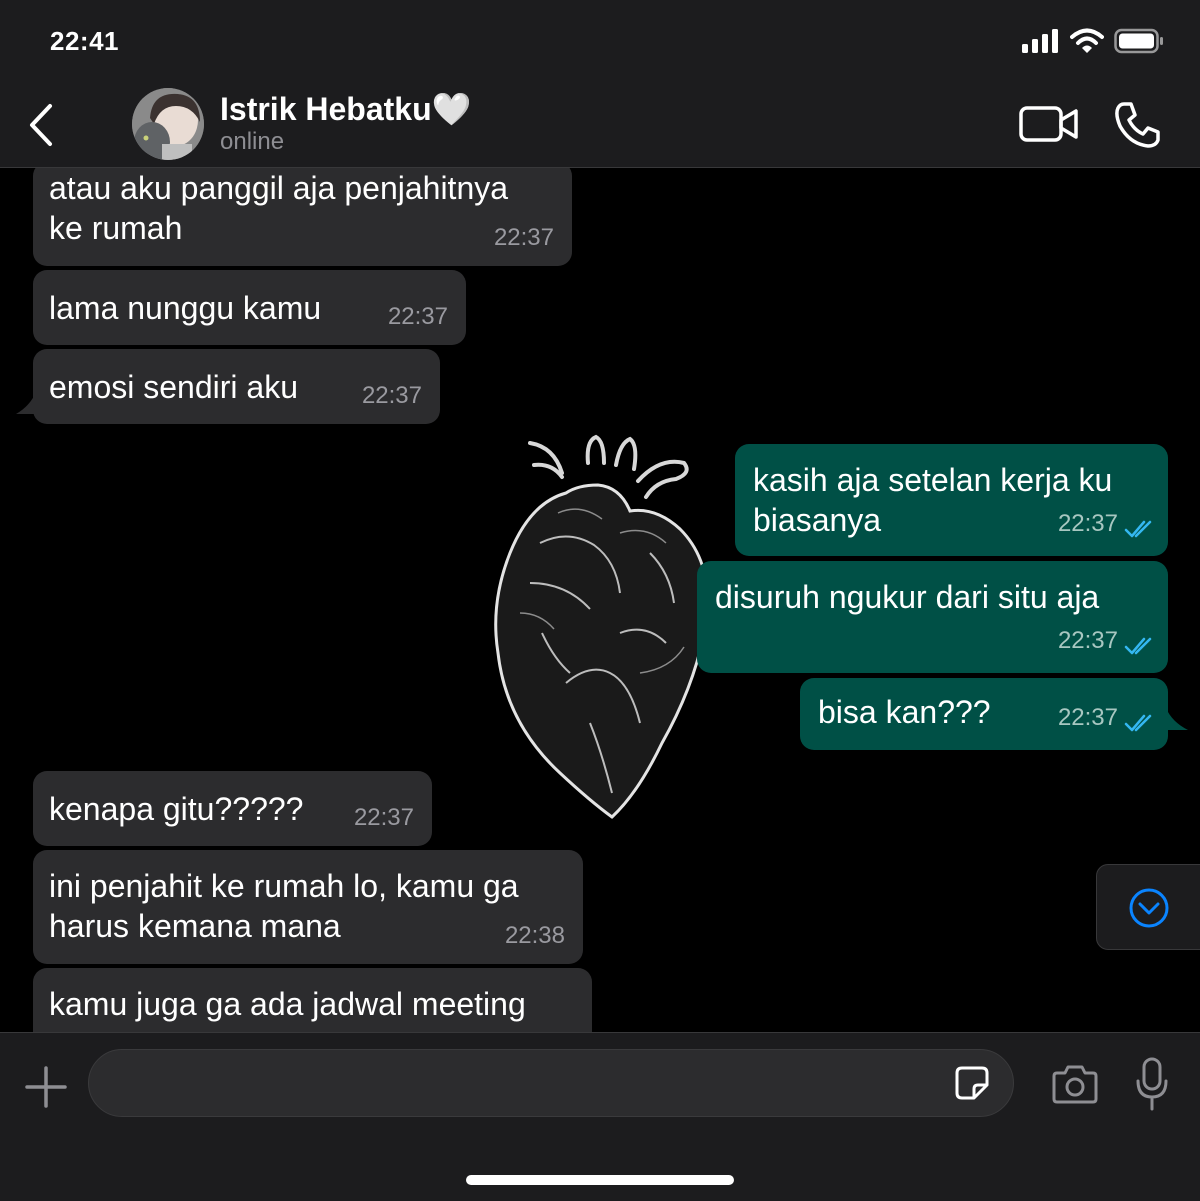 The image size is (1200, 1201). What do you see at coordinates (1177, 719) in the screenshot?
I see `bubble-tail-outgoing` at bounding box center [1177, 719].